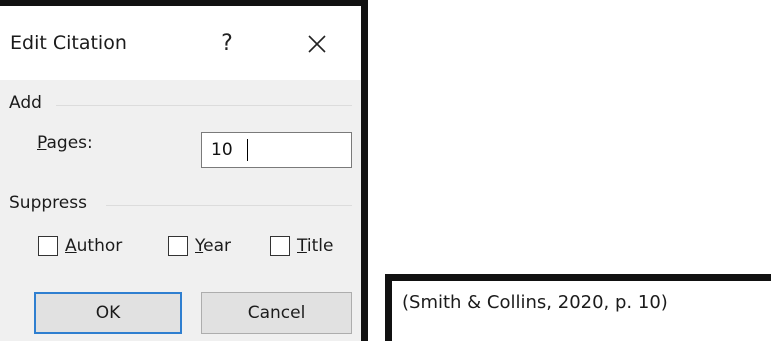 The width and height of the screenshot is (771, 341). I want to click on suppress-year-checkbox: Year, so click(199, 246).